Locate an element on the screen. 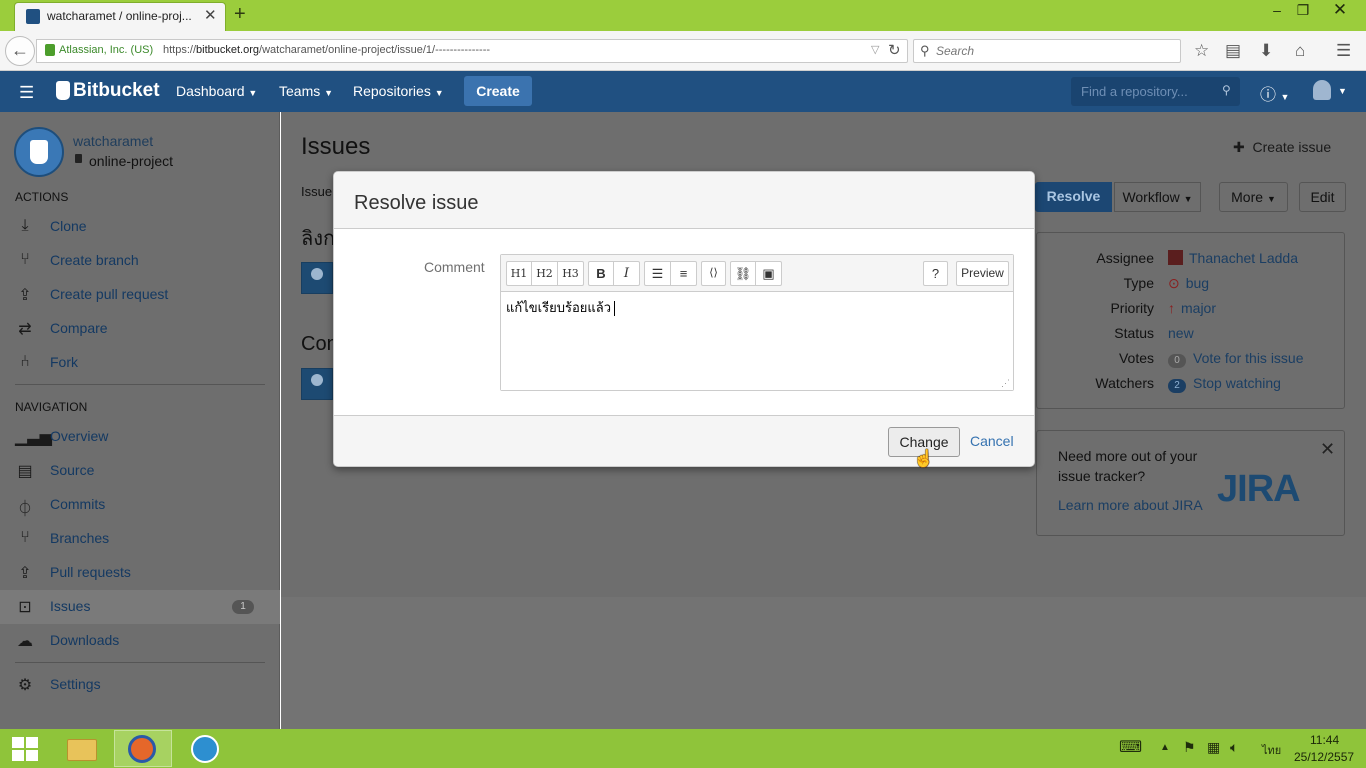 The width and height of the screenshot is (1366, 768). vote-link: 0 Vote for this issue is located at coordinates (1236, 359).